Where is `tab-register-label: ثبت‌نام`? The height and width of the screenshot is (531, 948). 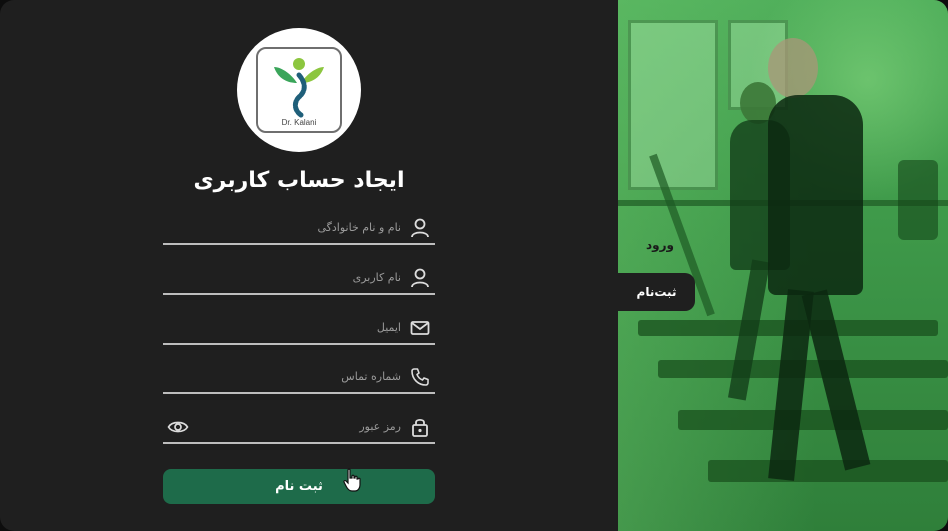 tab-register-label: ثبت‌نام is located at coordinates (656, 292).